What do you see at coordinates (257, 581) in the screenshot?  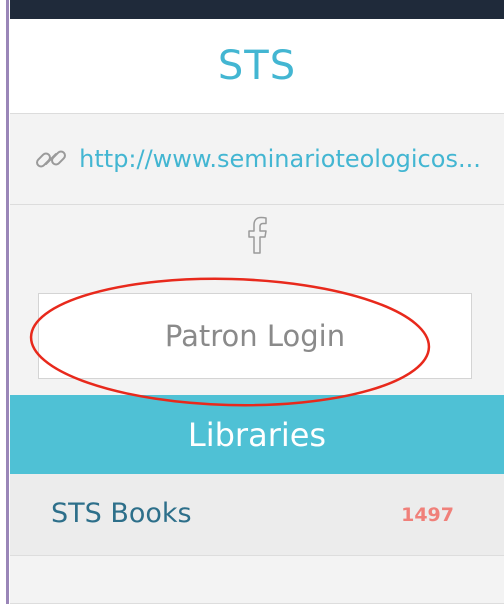 I see `library-list-item-empty` at bounding box center [257, 581].